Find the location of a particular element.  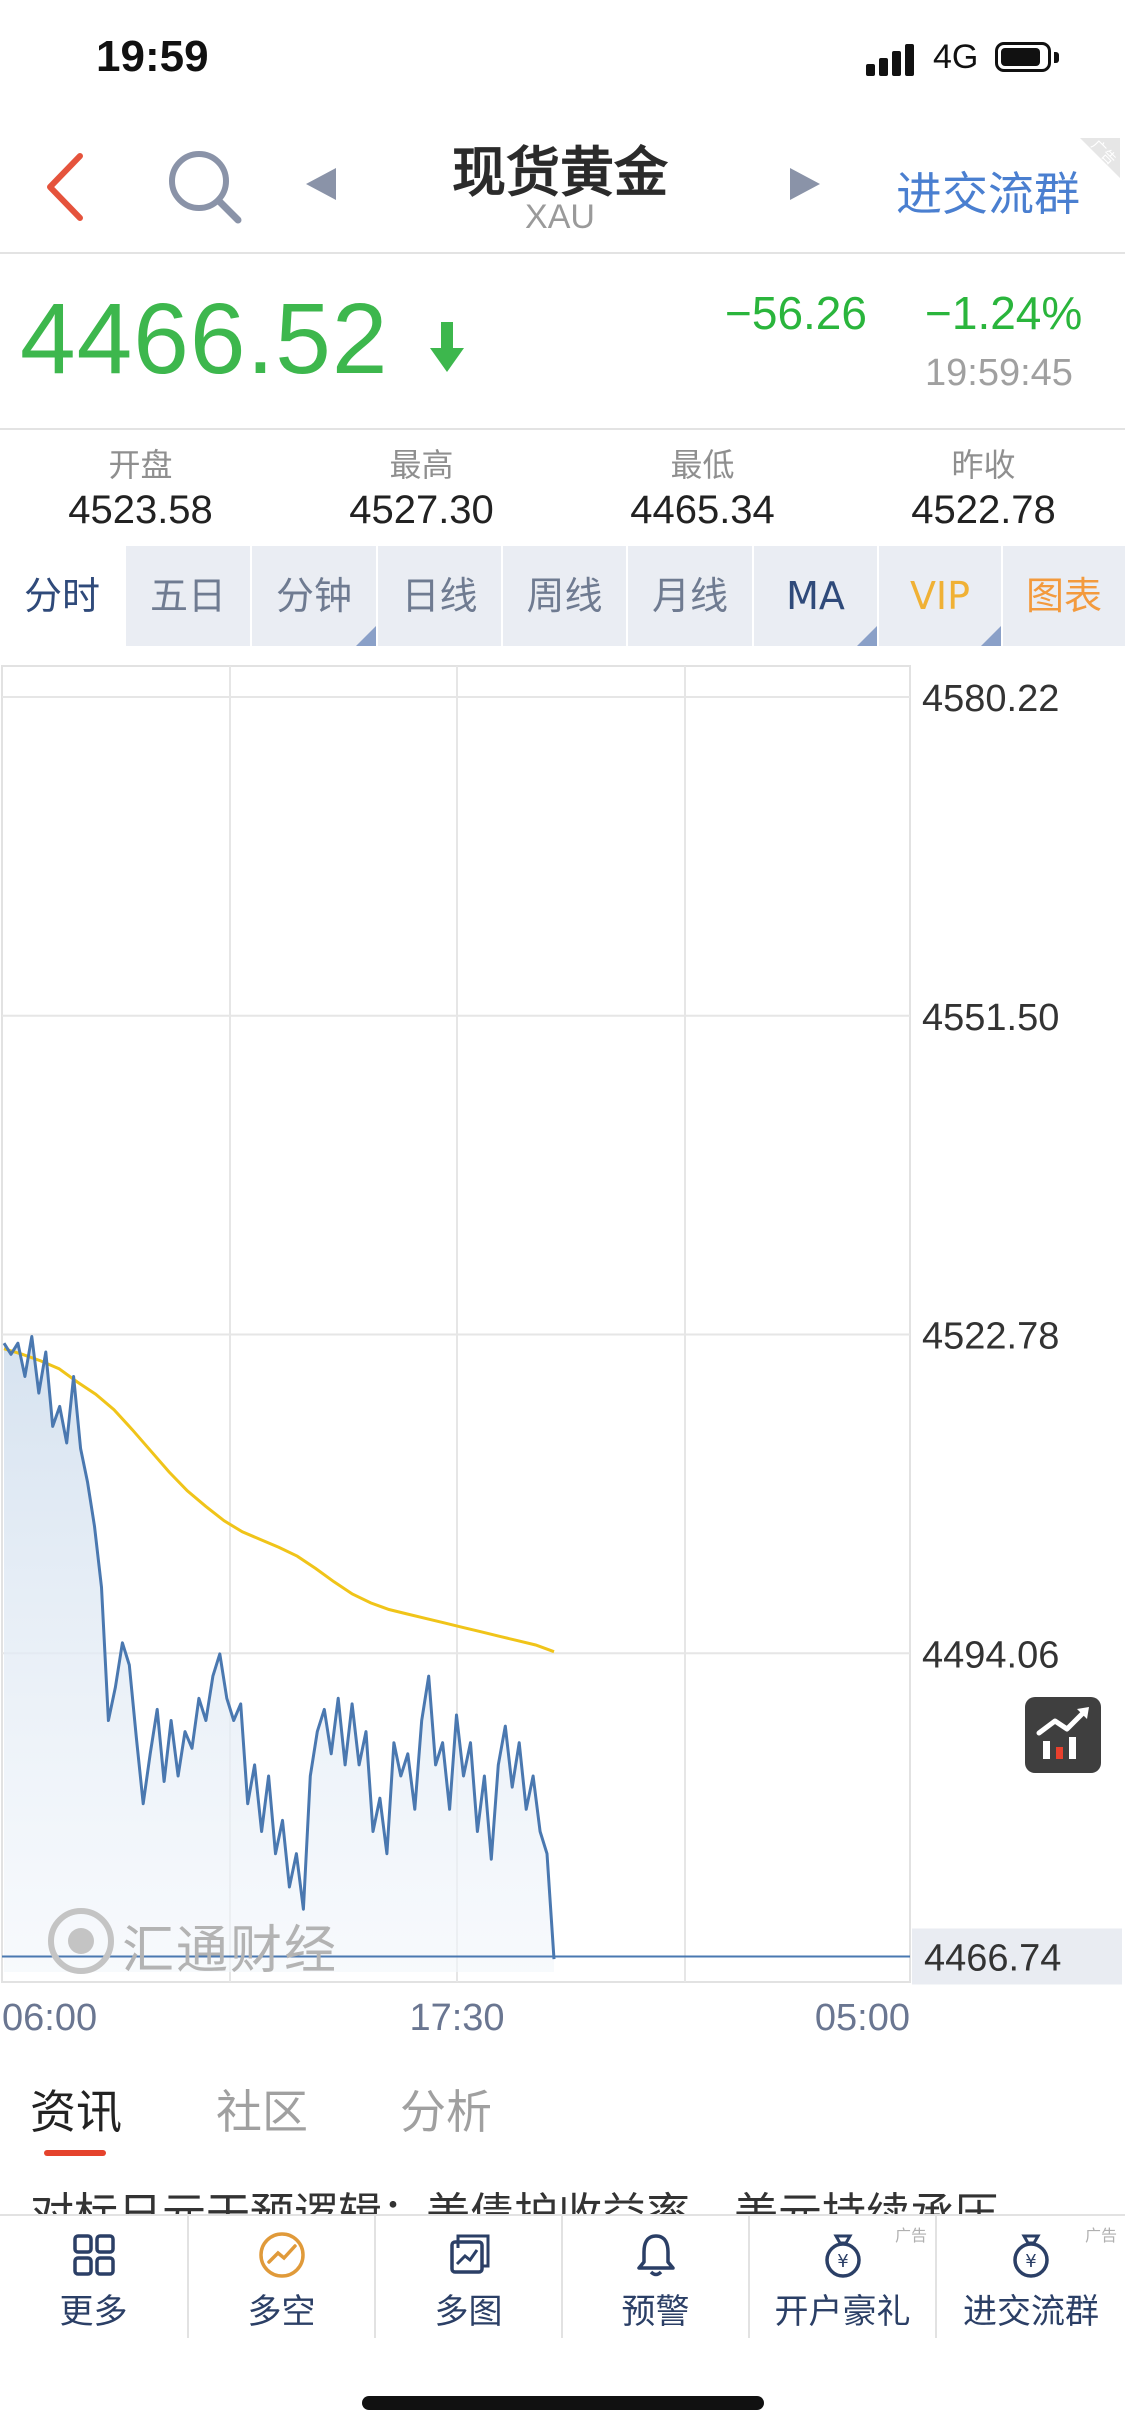

tab-label: 日线 is located at coordinates (439, 596).